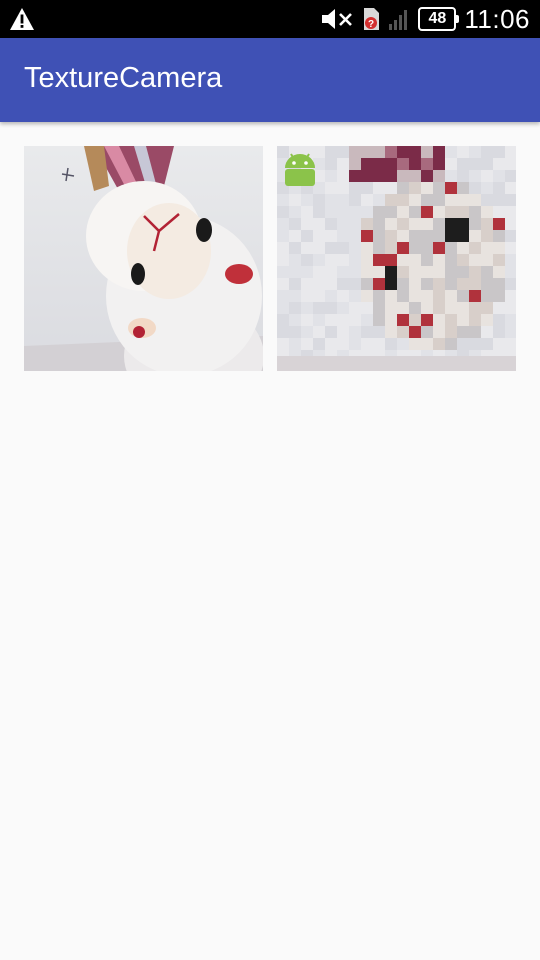  Describe the element at coordinates (300, 169) in the screenshot. I see `android-icon` at that location.